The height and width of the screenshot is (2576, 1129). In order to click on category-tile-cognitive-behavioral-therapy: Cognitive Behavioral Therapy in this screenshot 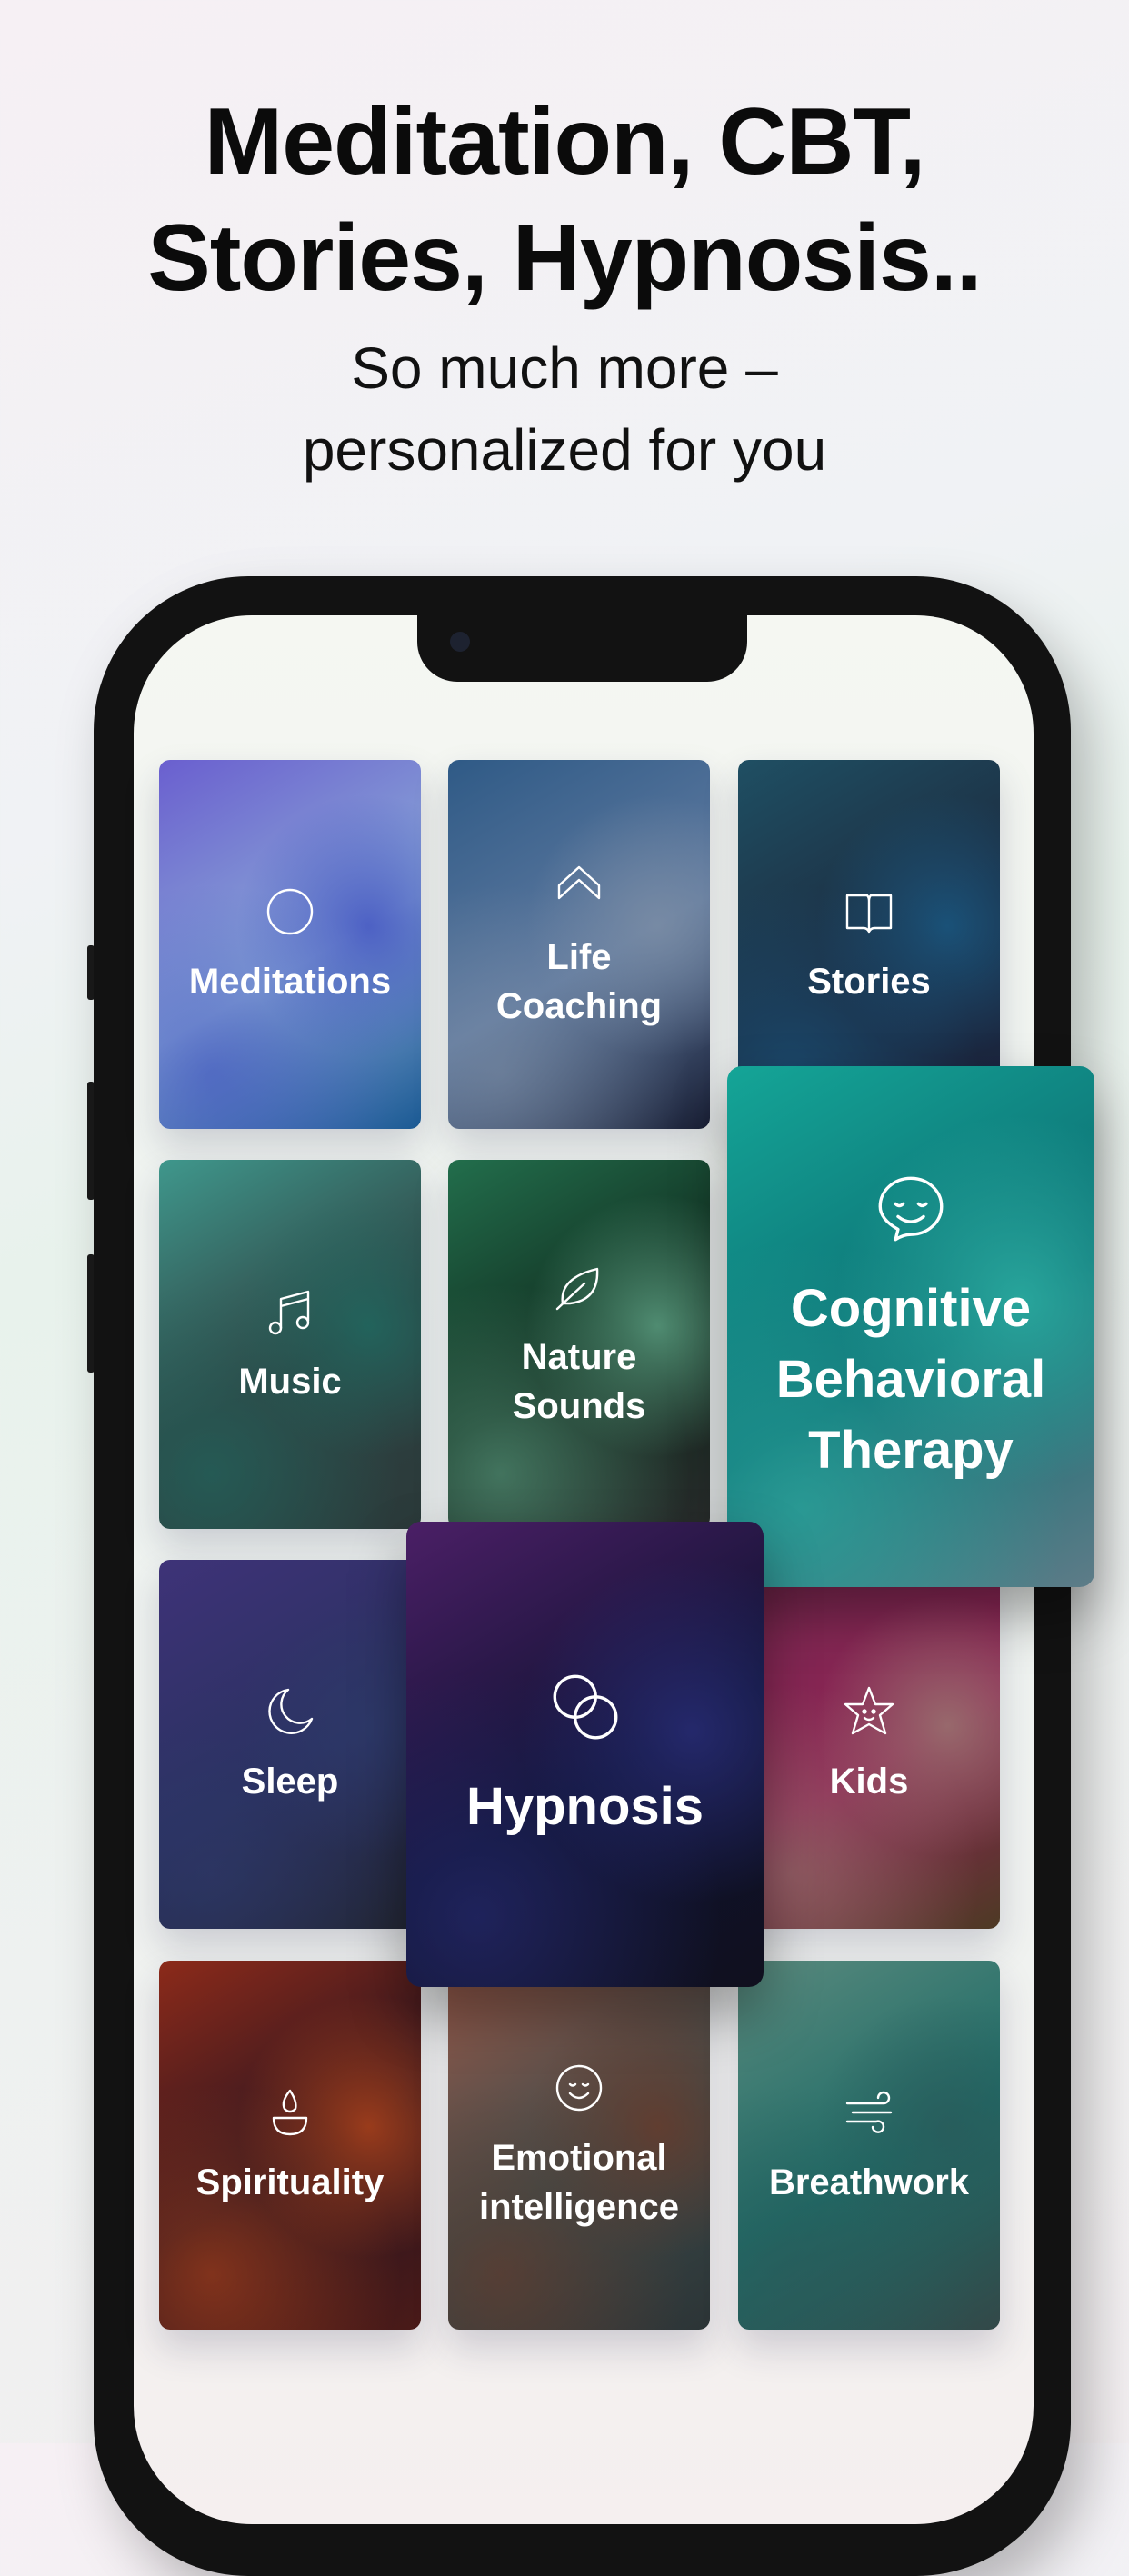, I will do `click(911, 1326)`.